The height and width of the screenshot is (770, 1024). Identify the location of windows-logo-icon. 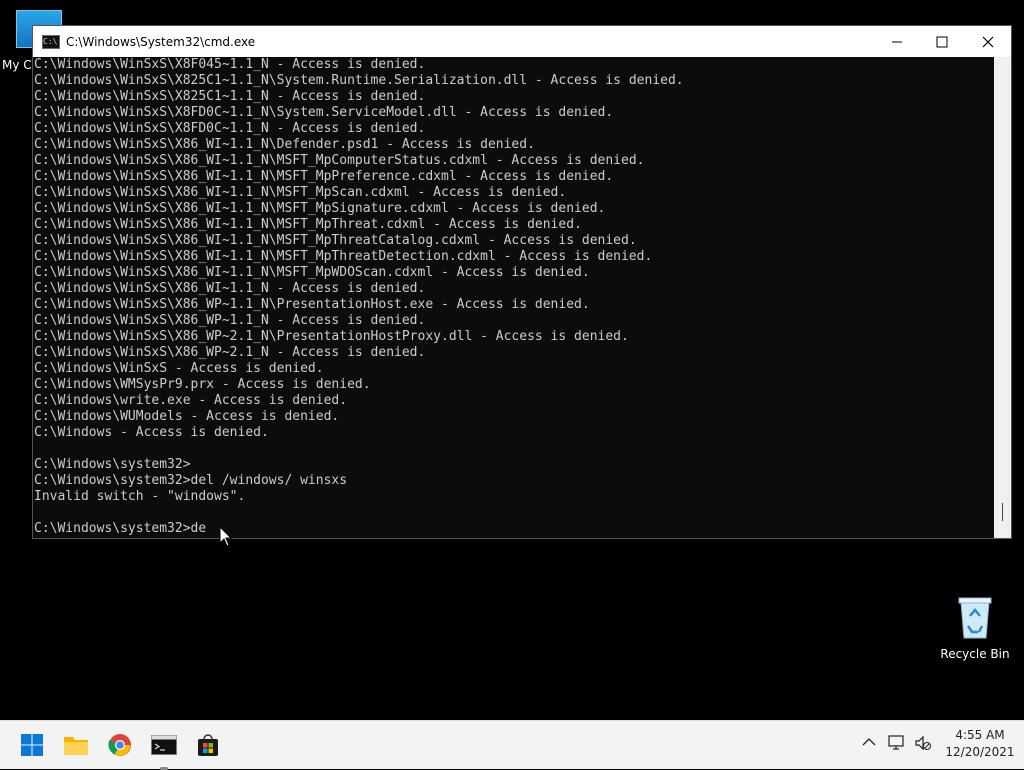
(32, 745).